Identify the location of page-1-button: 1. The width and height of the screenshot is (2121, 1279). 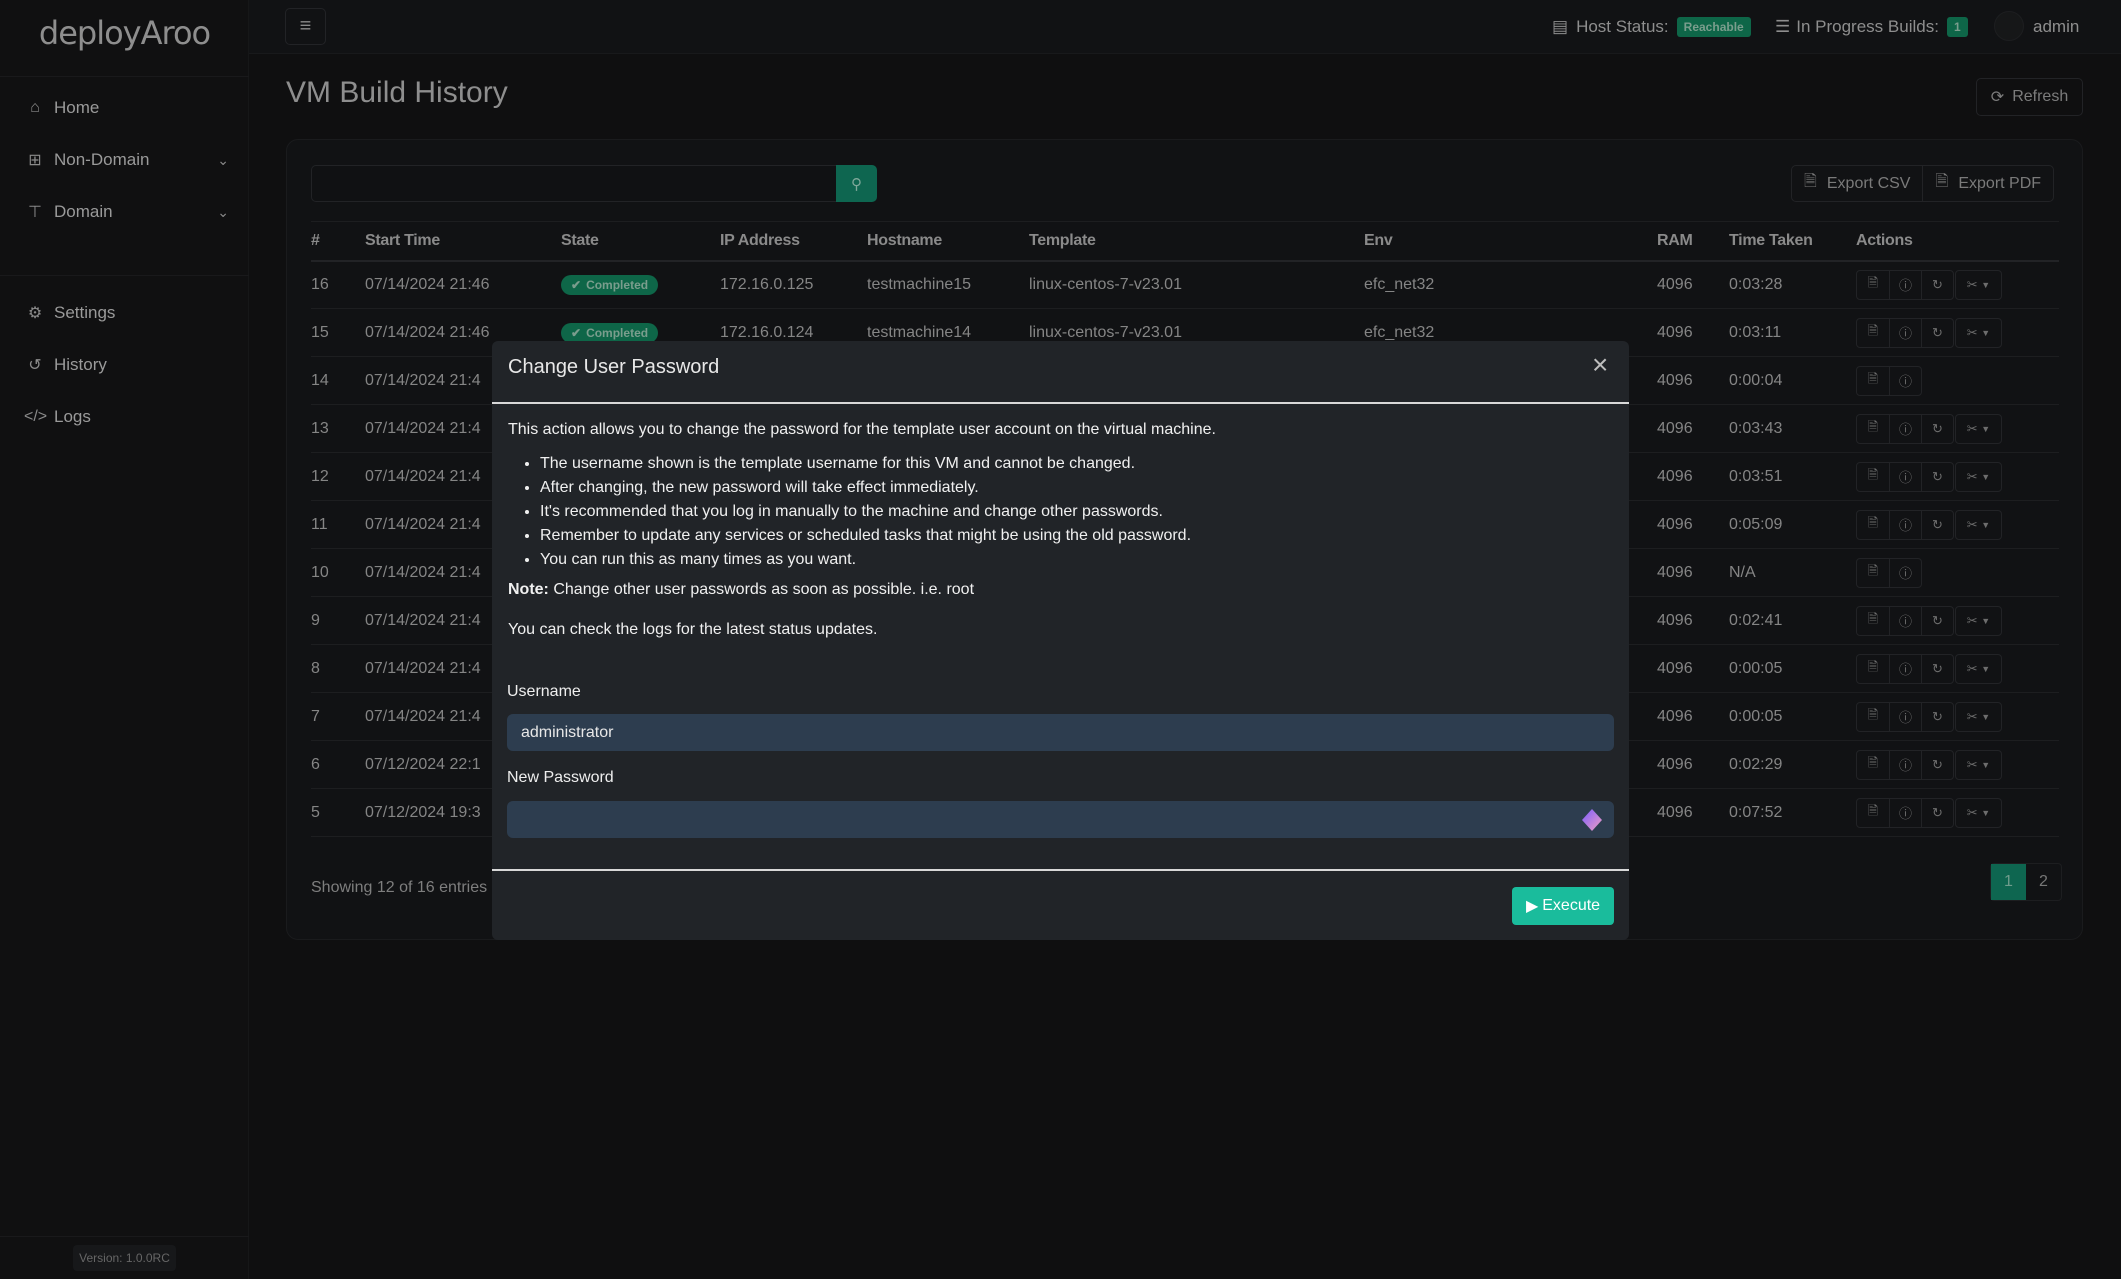
(2008, 882).